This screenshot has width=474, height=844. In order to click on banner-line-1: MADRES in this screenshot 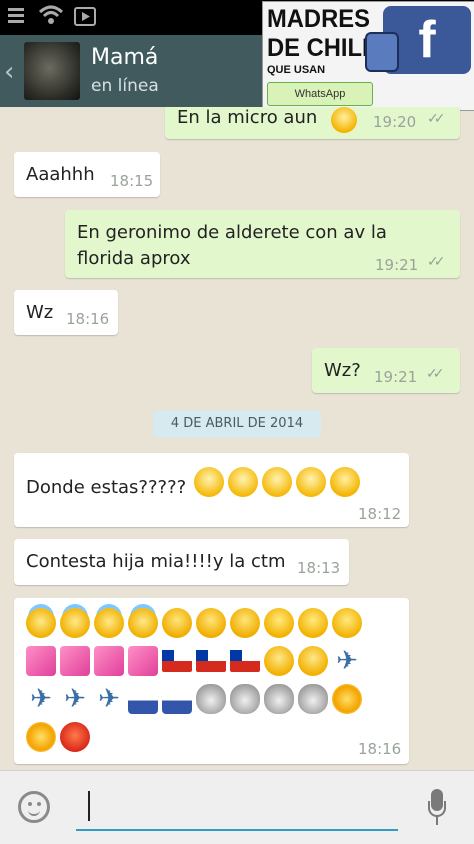, I will do `click(318, 19)`.